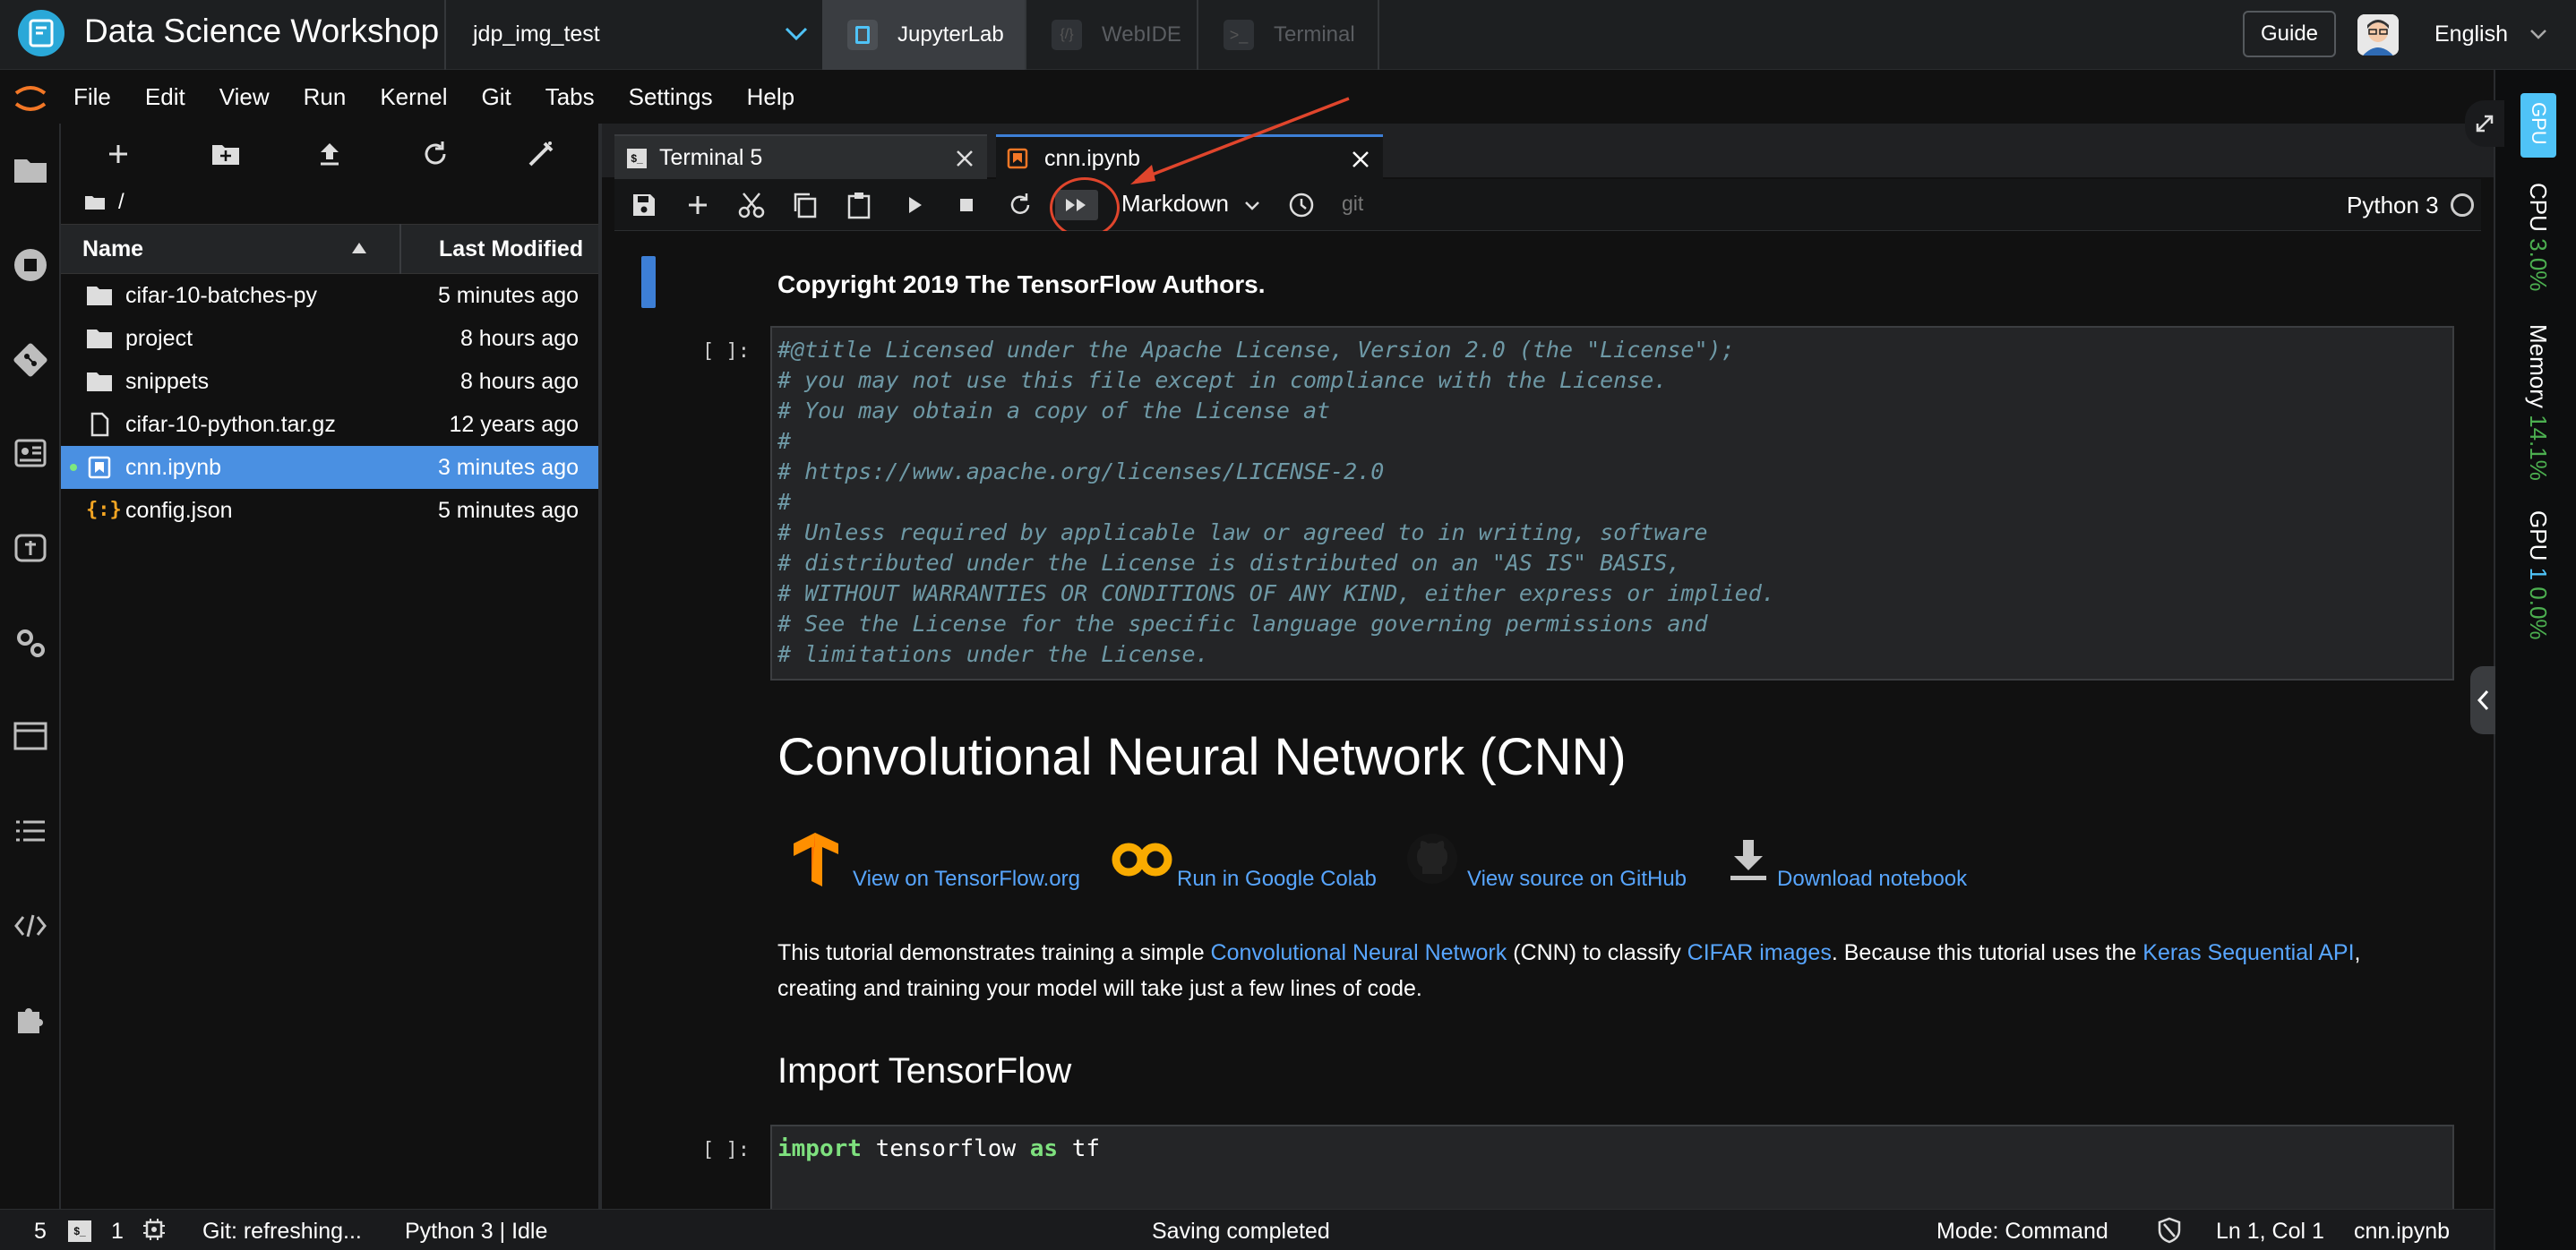  What do you see at coordinates (1085, 207) in the screenshot?
I see `annotation-circle` at bounding box center [1085, 207].